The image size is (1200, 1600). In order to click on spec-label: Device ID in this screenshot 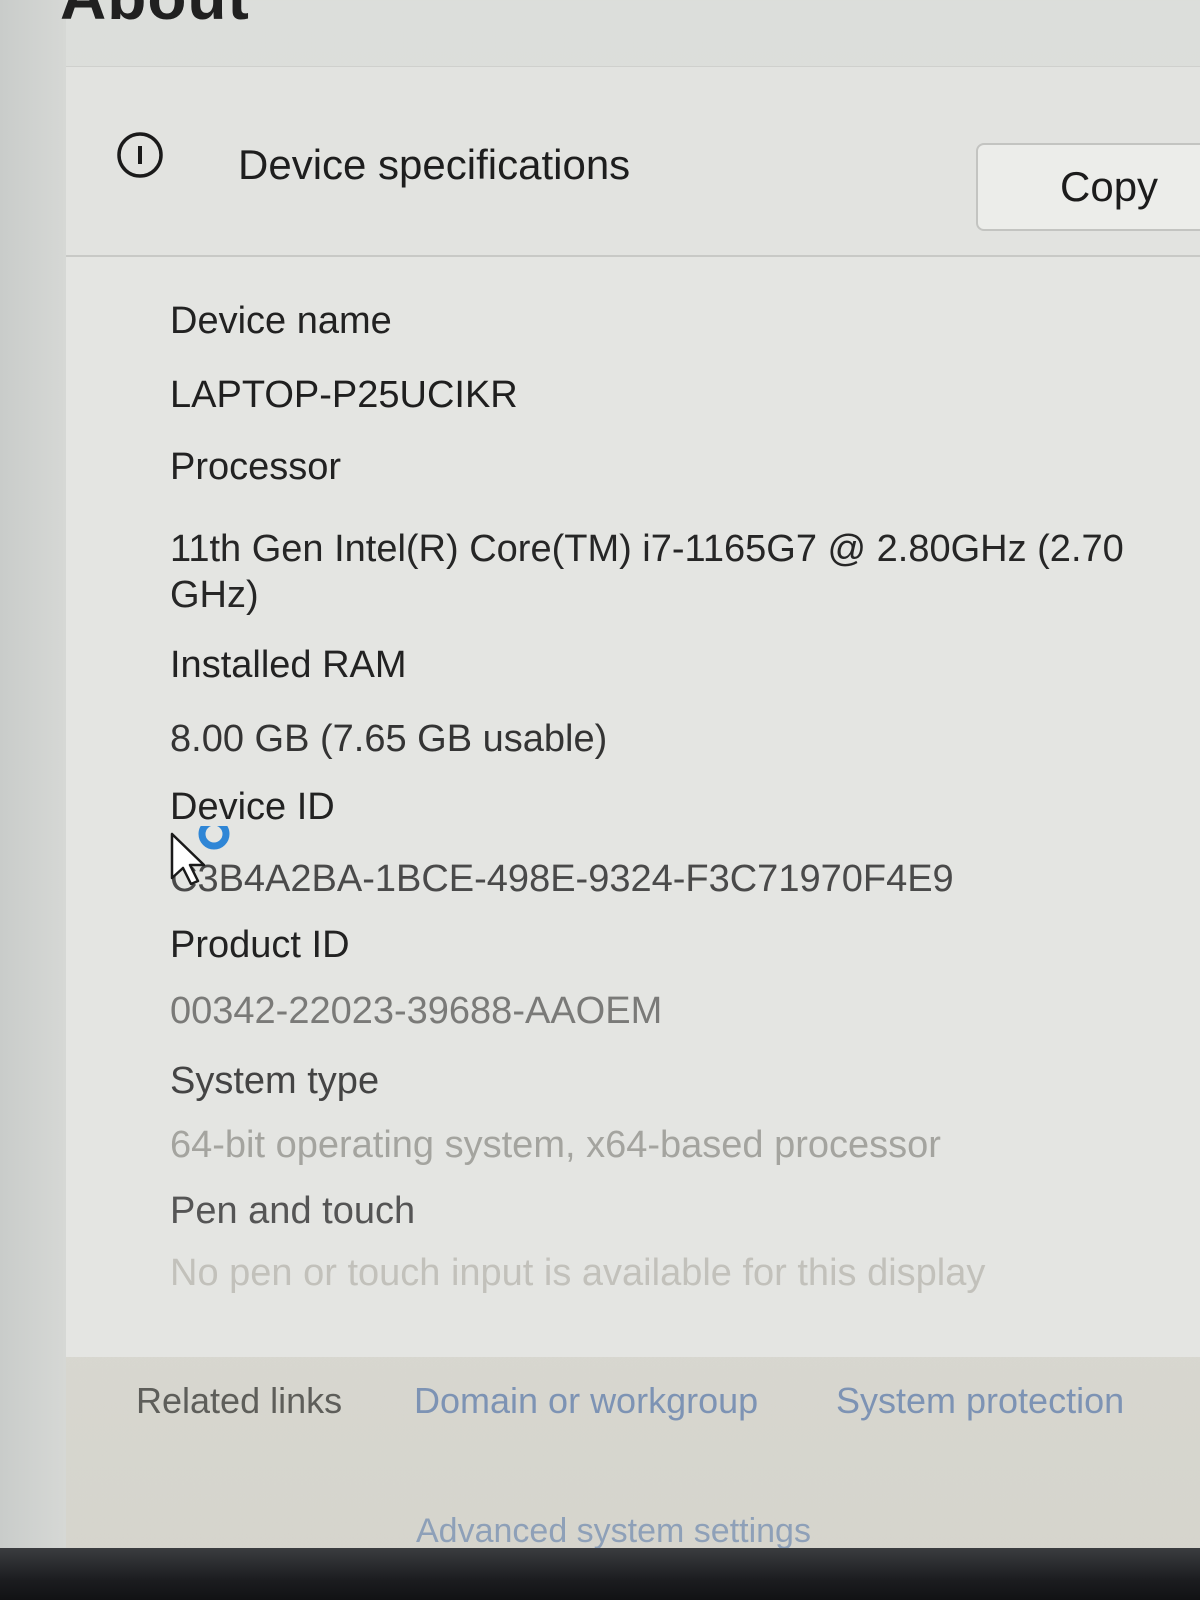, I will do `click(252, 807)`.